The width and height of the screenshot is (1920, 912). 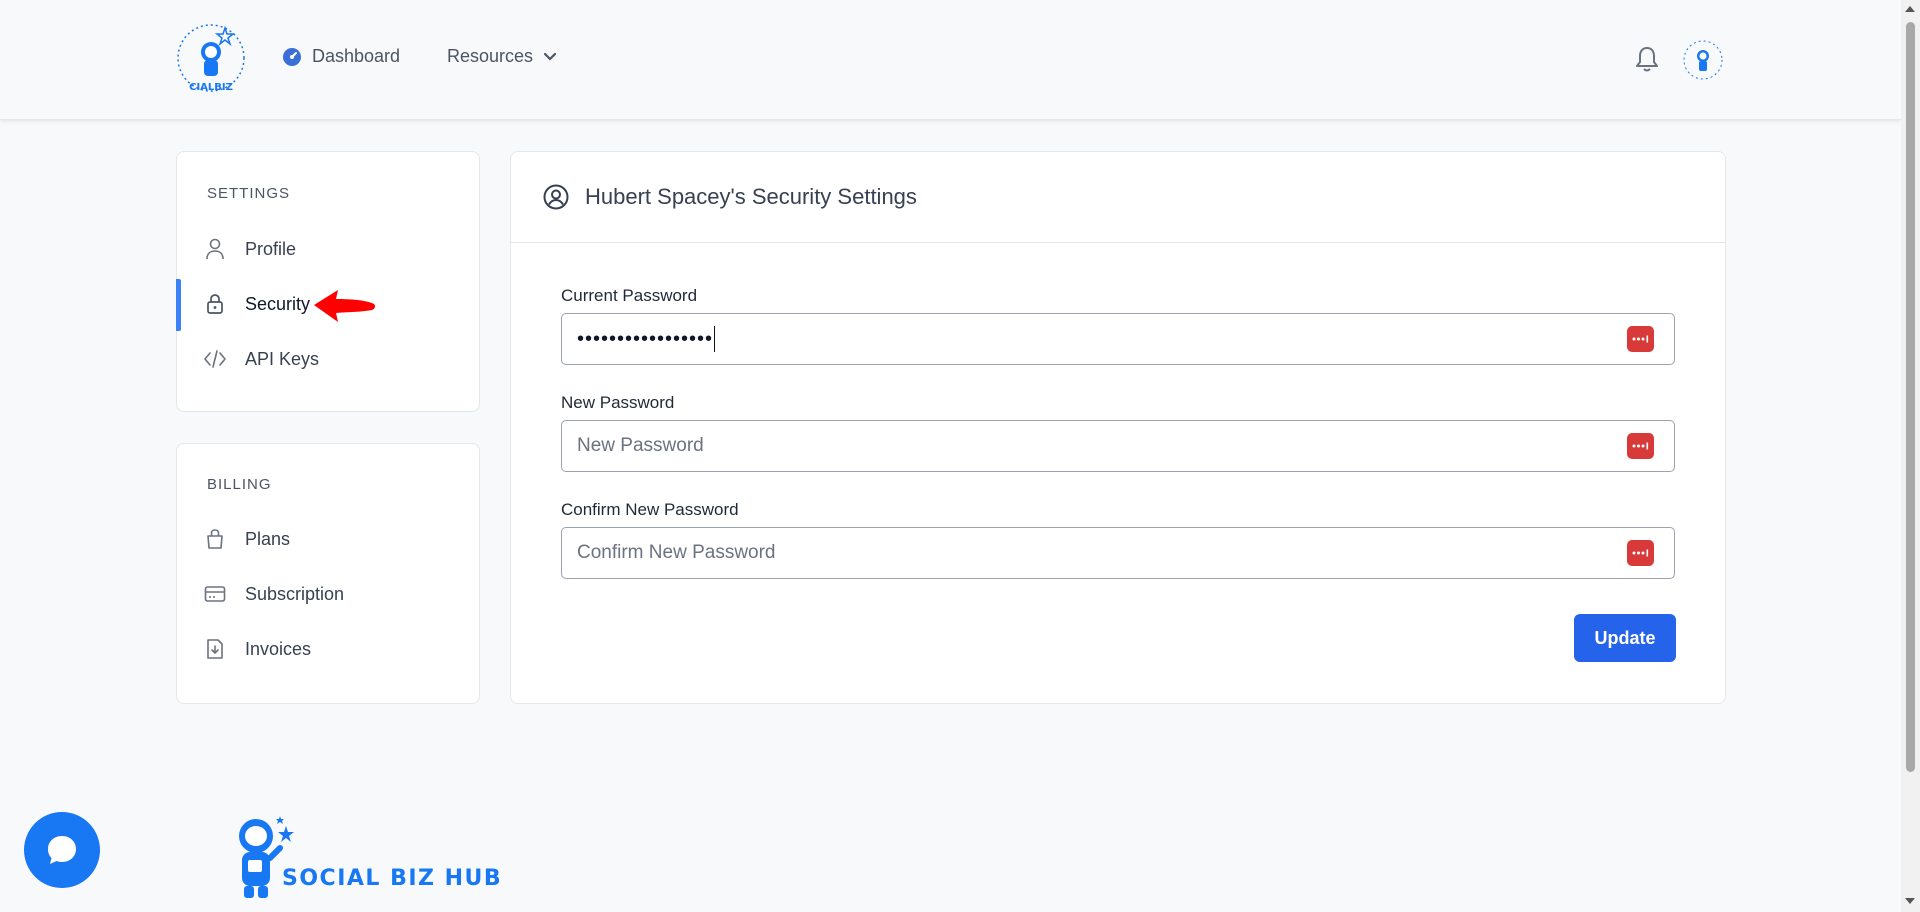 What do you see at coordinates (1118, 553) in the screenshot?
I see `confirm-password-field: Confirm New Password` at bounding box center [1118, 553].